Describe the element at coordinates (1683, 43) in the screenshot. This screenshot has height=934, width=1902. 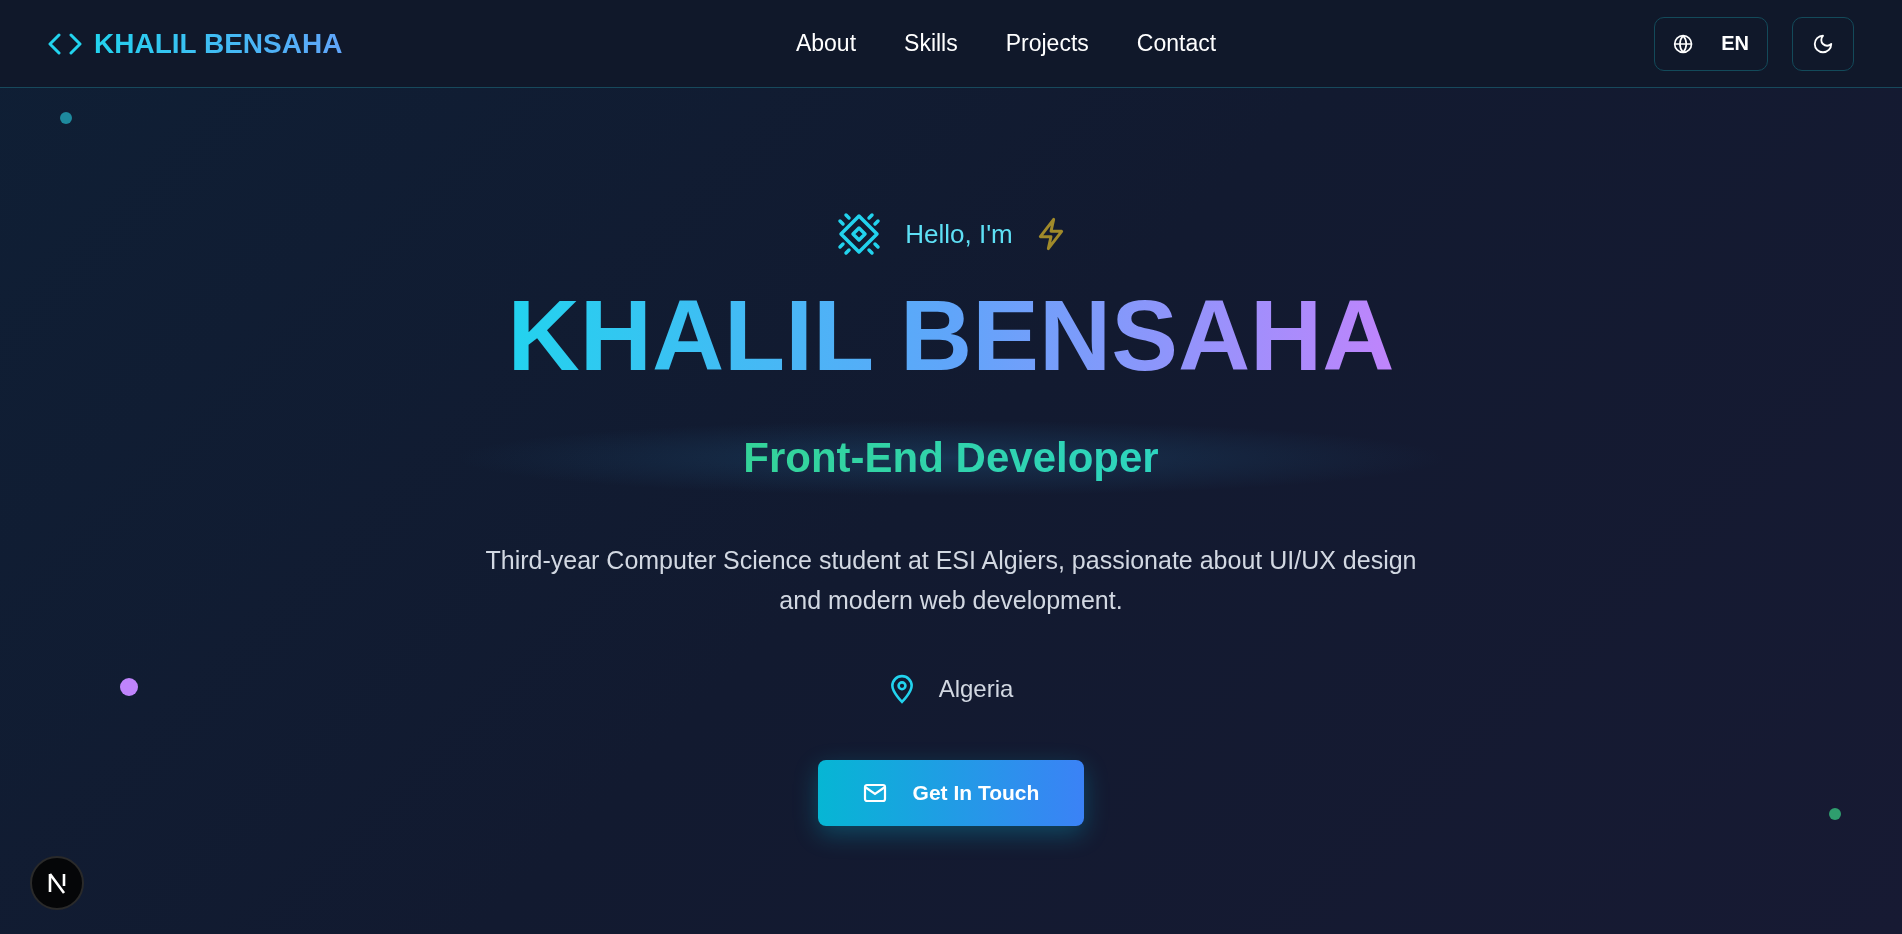
I see `globe-icon` at that location.